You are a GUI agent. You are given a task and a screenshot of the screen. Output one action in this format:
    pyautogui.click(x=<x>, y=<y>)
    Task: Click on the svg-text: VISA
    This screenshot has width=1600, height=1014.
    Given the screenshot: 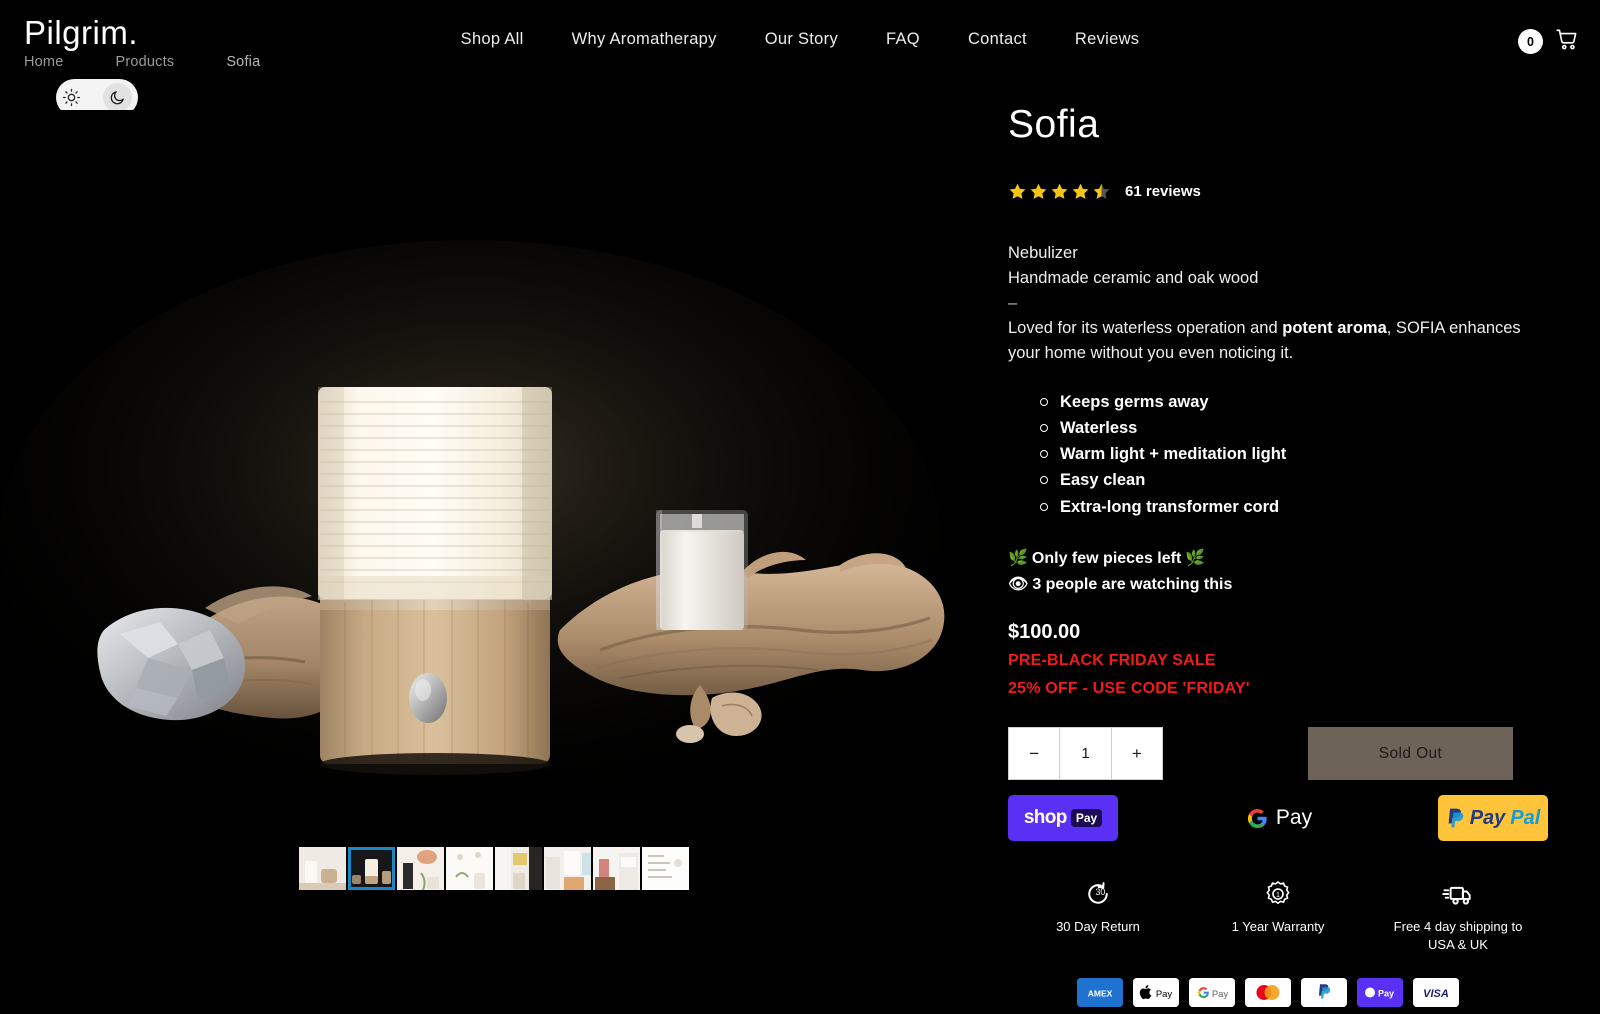 What is the action you would take?
    pyautogui.click(x=1436, y=994)
    